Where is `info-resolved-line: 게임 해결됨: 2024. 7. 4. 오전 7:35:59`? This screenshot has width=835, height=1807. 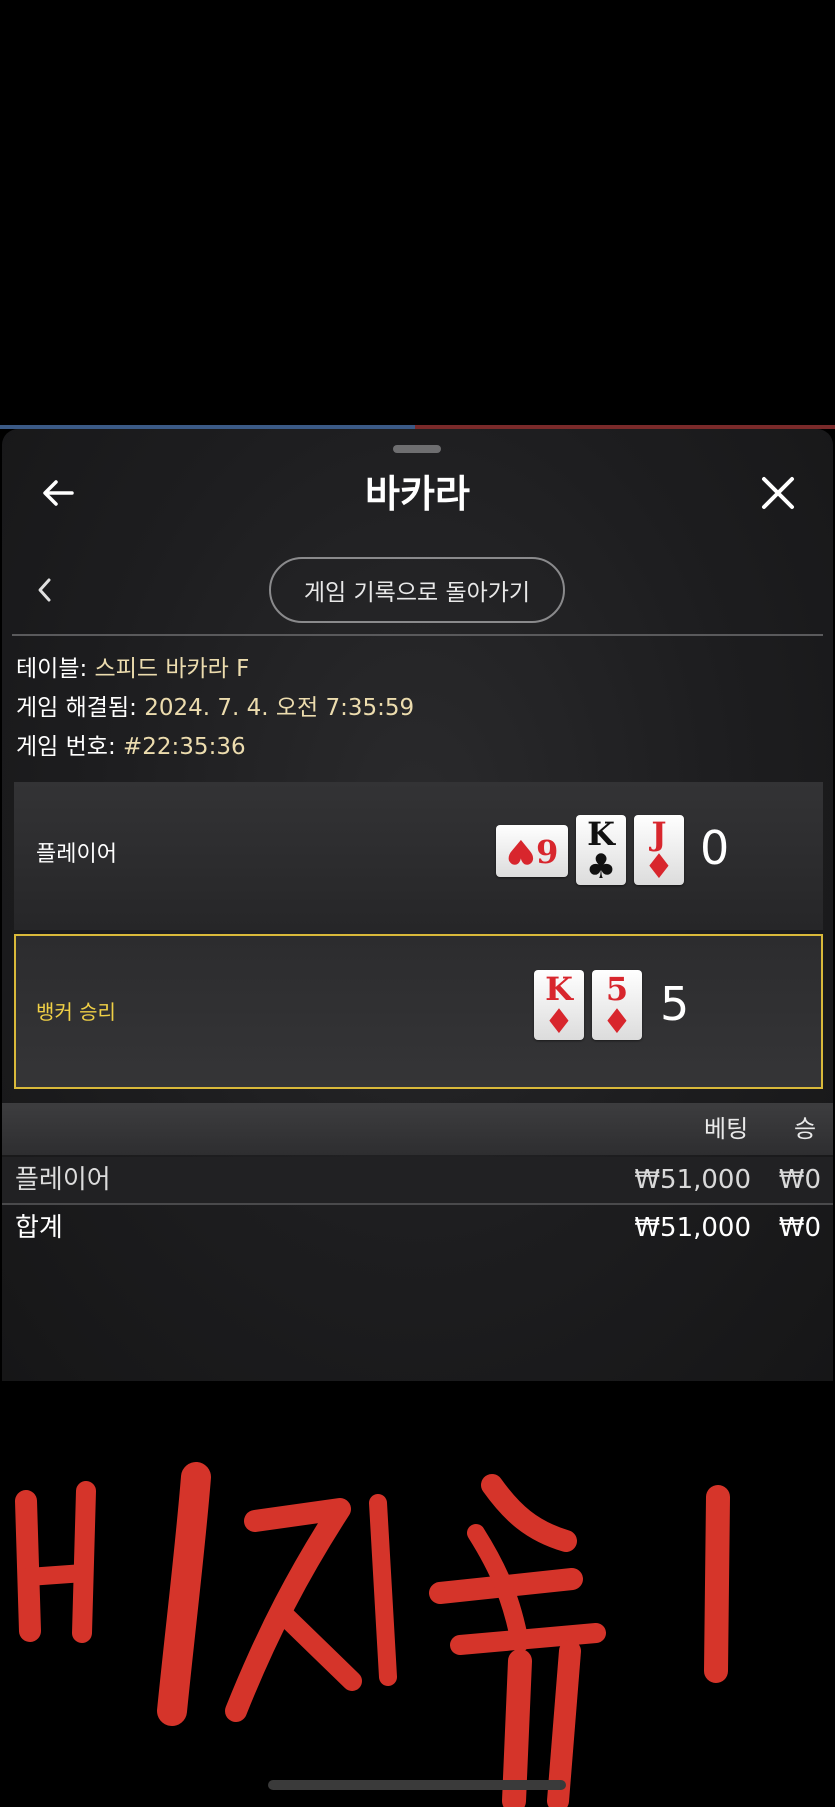
info-resolved-line: 게임 해결됨: 2024. 7. 4. 오전 7:35:59 is located at coordinates (215, 708).